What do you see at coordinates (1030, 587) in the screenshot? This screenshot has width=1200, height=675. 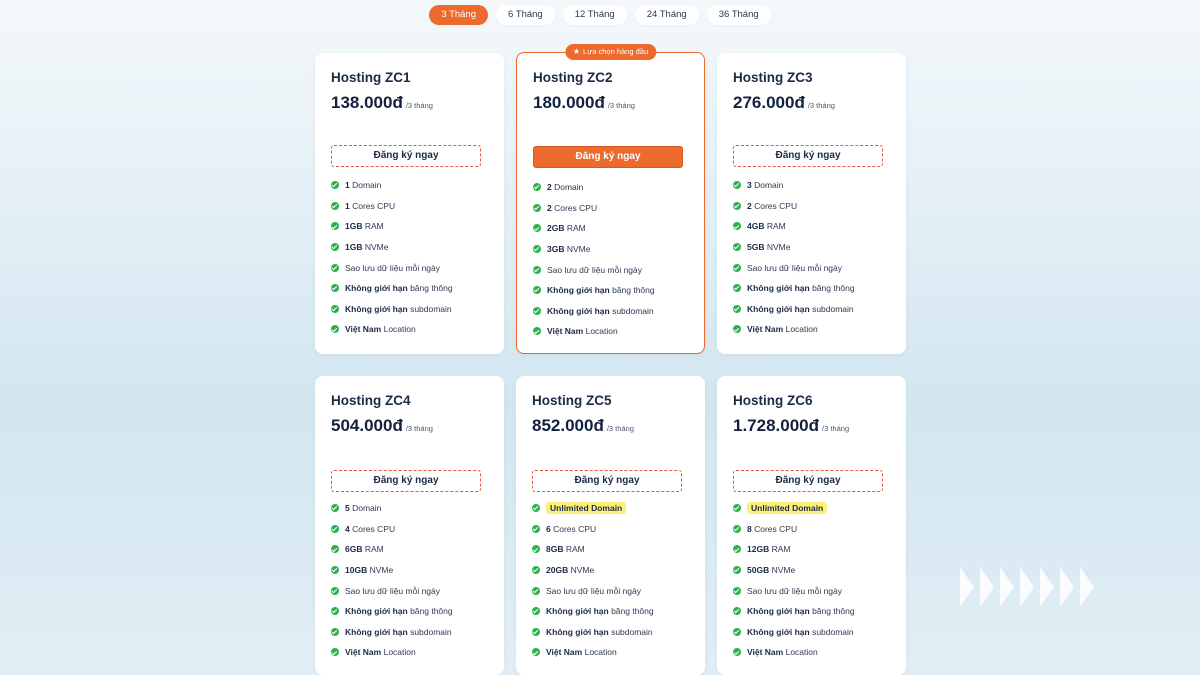 I see `chevrons-right-icon` at bounding box center [1030, 587].